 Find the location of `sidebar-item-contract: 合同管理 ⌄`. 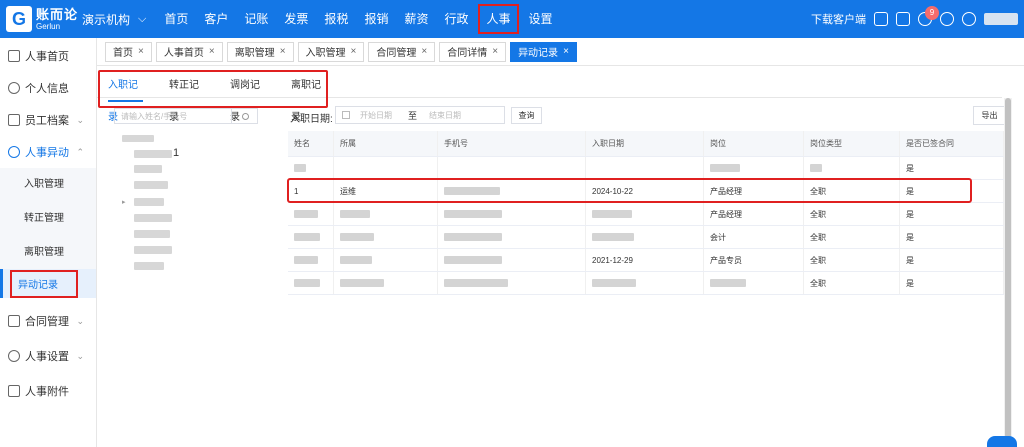

sidebar-item-contract: 合同管理 ⌄ is located at coordinates (48, 321).